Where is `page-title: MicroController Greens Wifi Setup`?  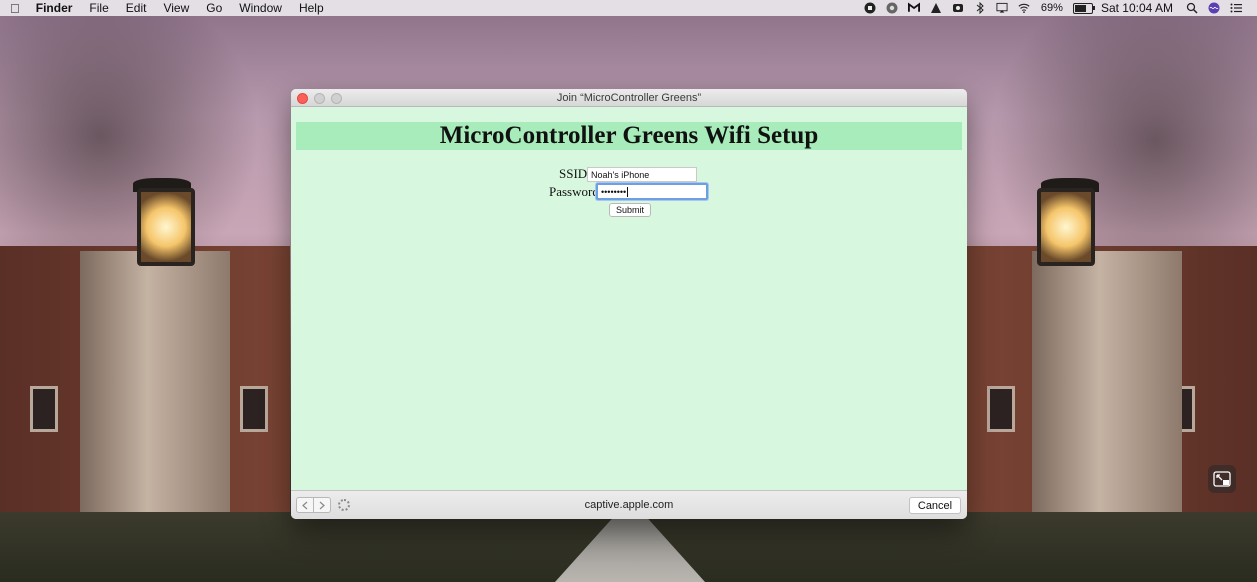 page-title: MicroController Greens Wifi Setup is located at coordinates (629, 135).